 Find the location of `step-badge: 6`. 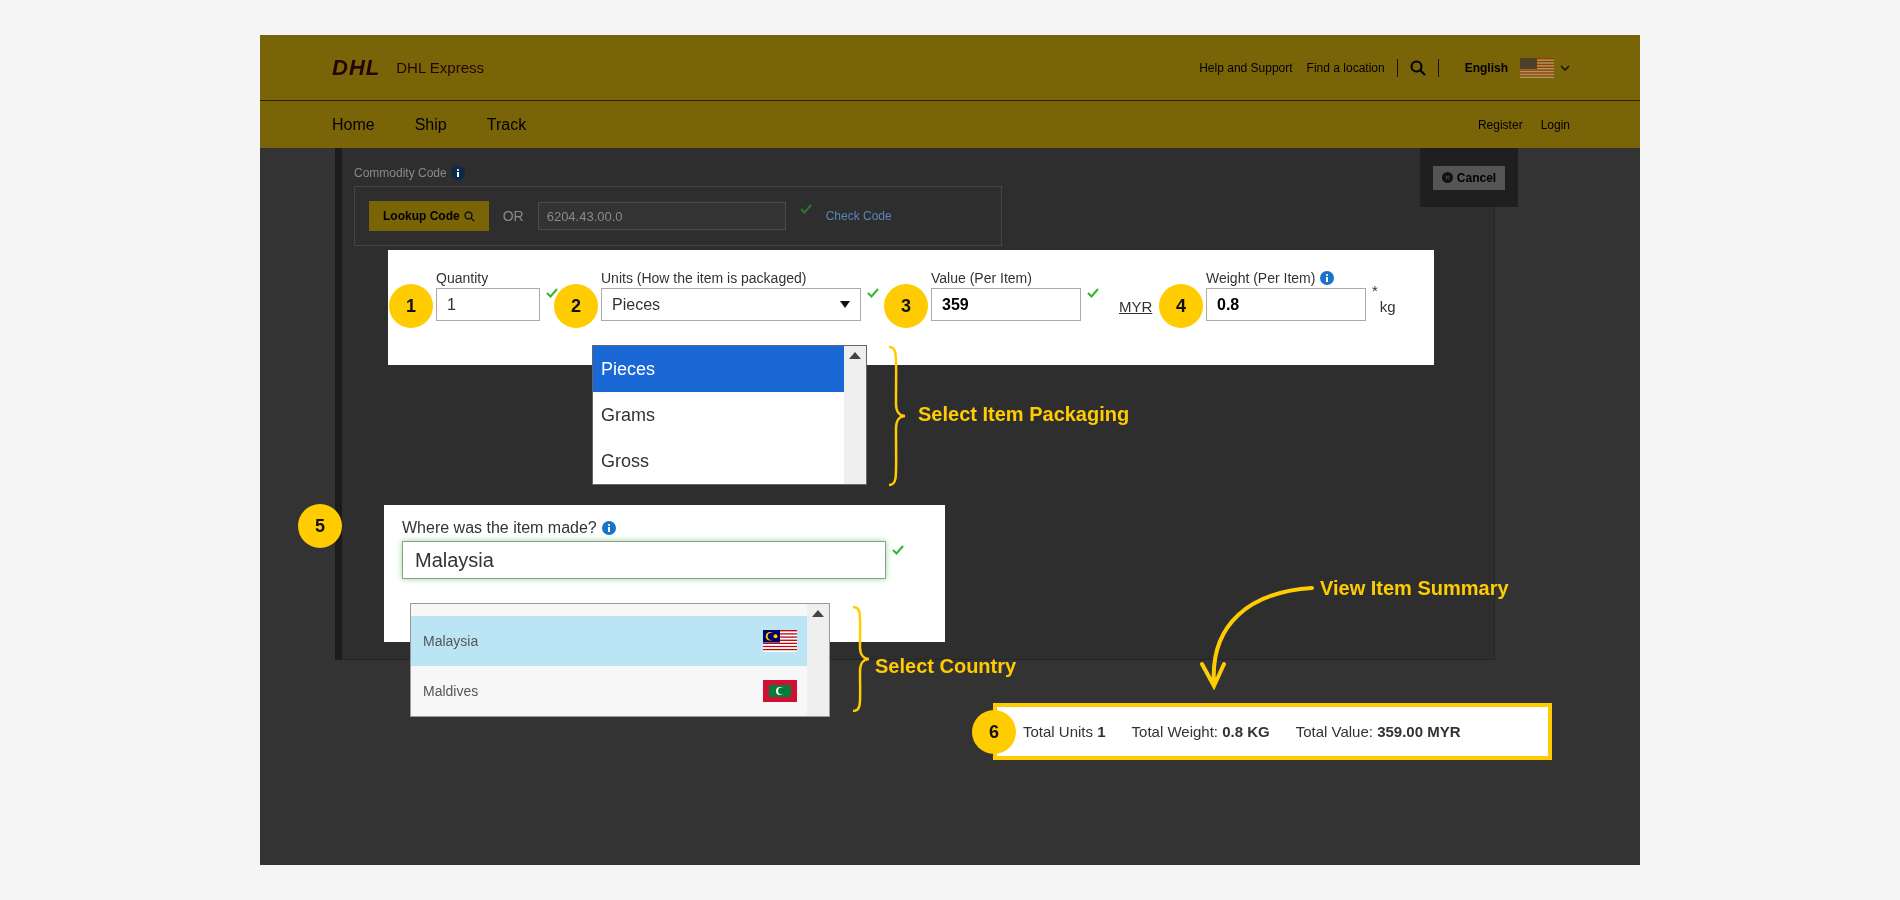

step-badge: 6 is located at coordinates (994, 732).